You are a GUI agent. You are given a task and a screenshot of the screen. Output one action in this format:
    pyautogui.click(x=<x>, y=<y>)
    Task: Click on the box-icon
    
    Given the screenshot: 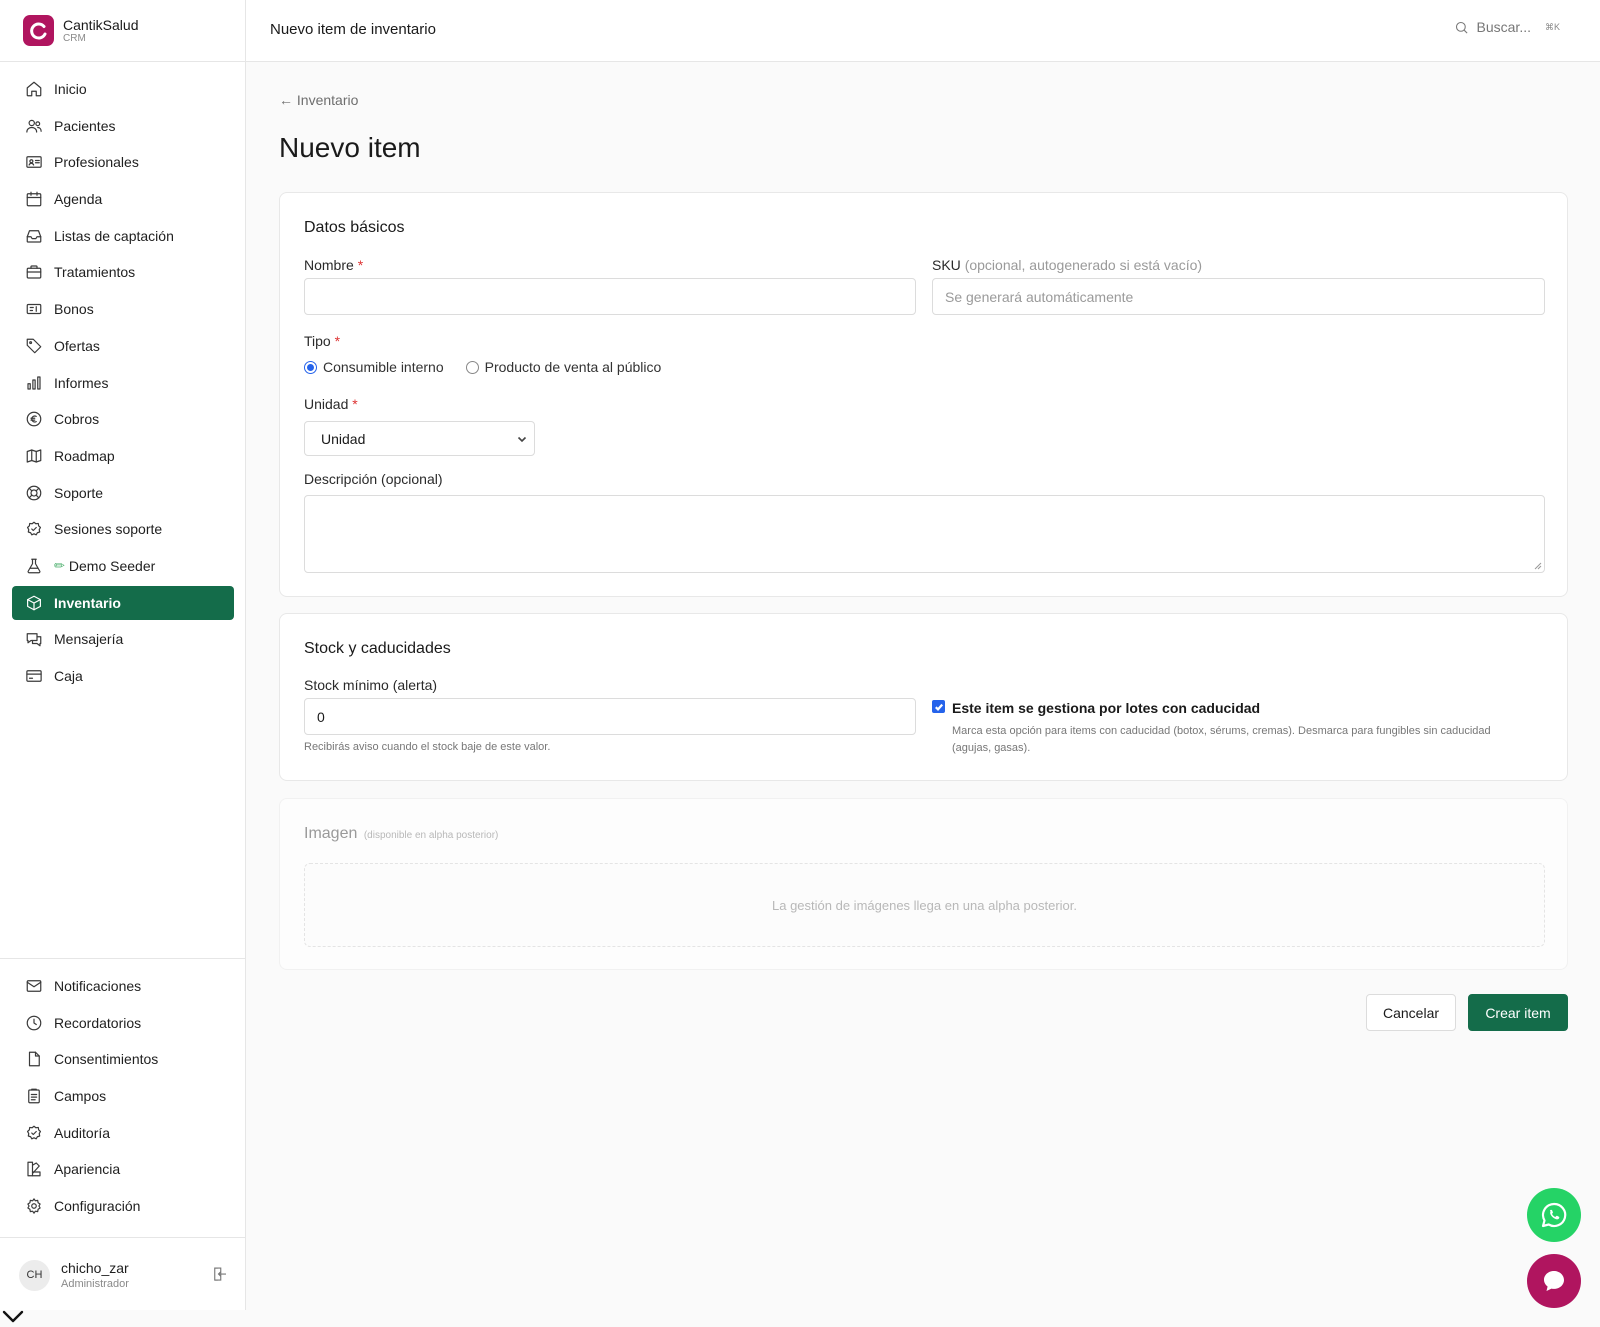 What is the action you would take?
    pyautogui.click(x=33, y=602)
    